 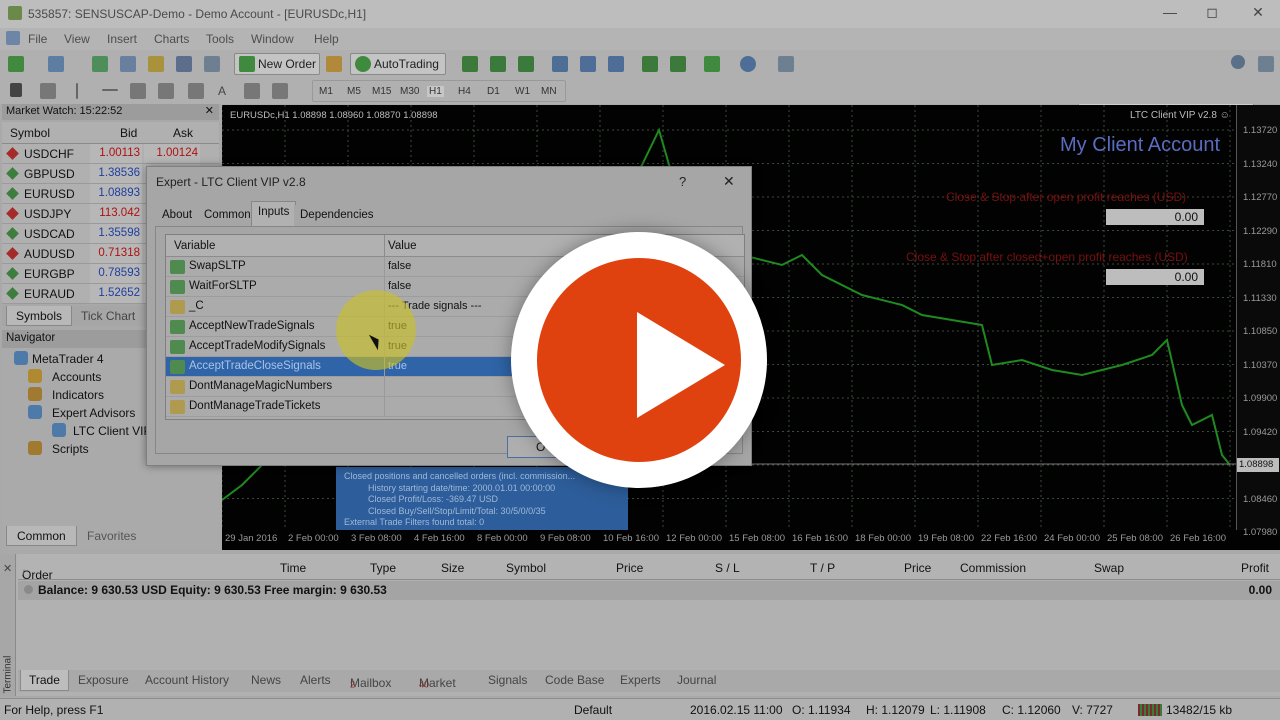 What do you see at coordinates (729, 181) in the screenshot?
I see `dialog-close-icon: ✕` at bounding box center [729, 181].